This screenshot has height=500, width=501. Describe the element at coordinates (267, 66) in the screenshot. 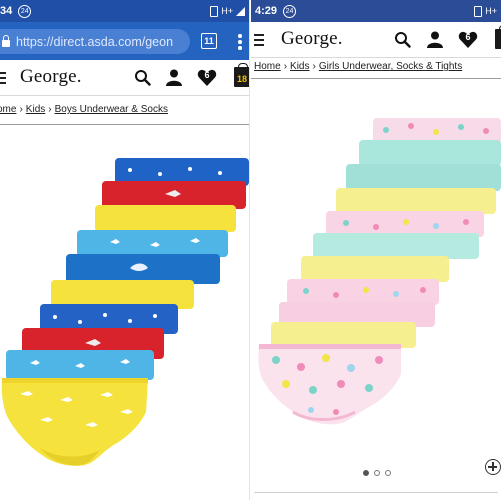

I see `breadcrumb-home: Home` at that location.